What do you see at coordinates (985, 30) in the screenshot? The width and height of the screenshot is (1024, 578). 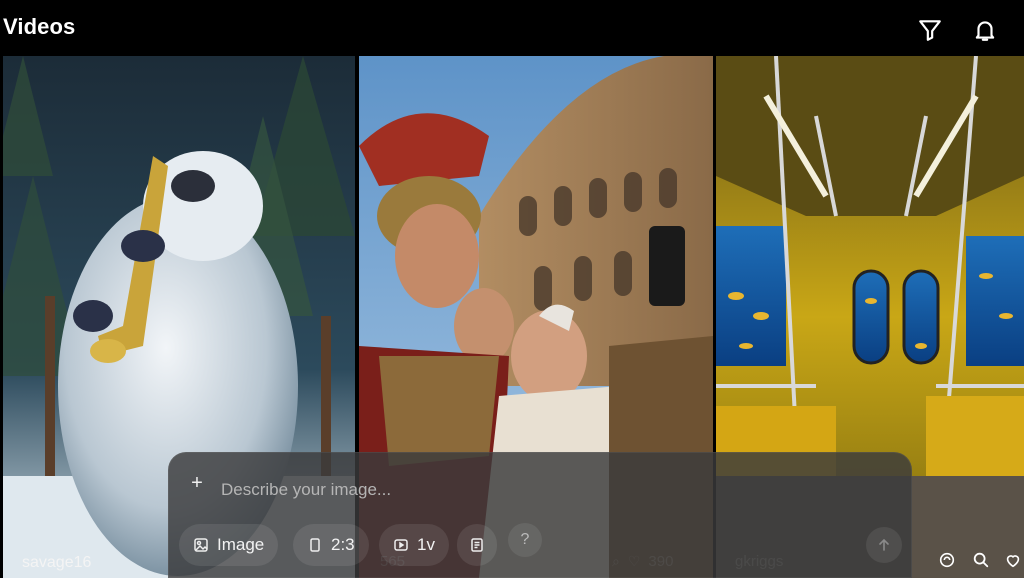 I see `bell-icon` at bounding box center [985, 30].